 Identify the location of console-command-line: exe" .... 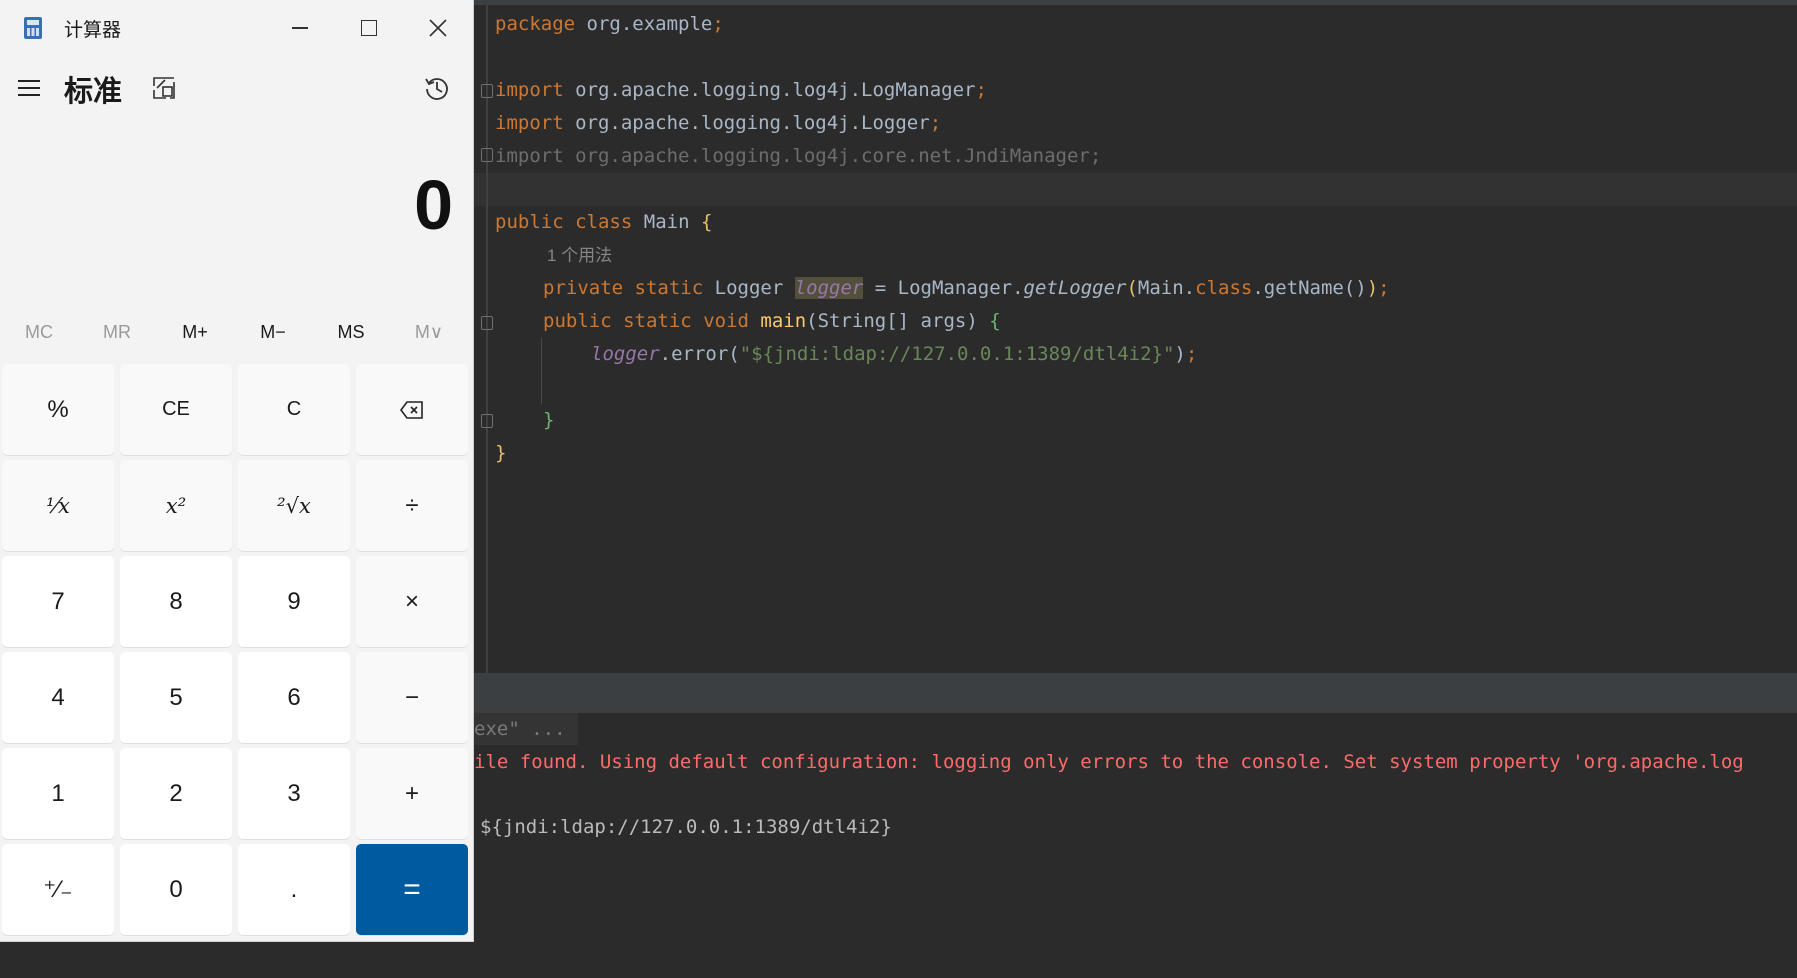
(526, 729).